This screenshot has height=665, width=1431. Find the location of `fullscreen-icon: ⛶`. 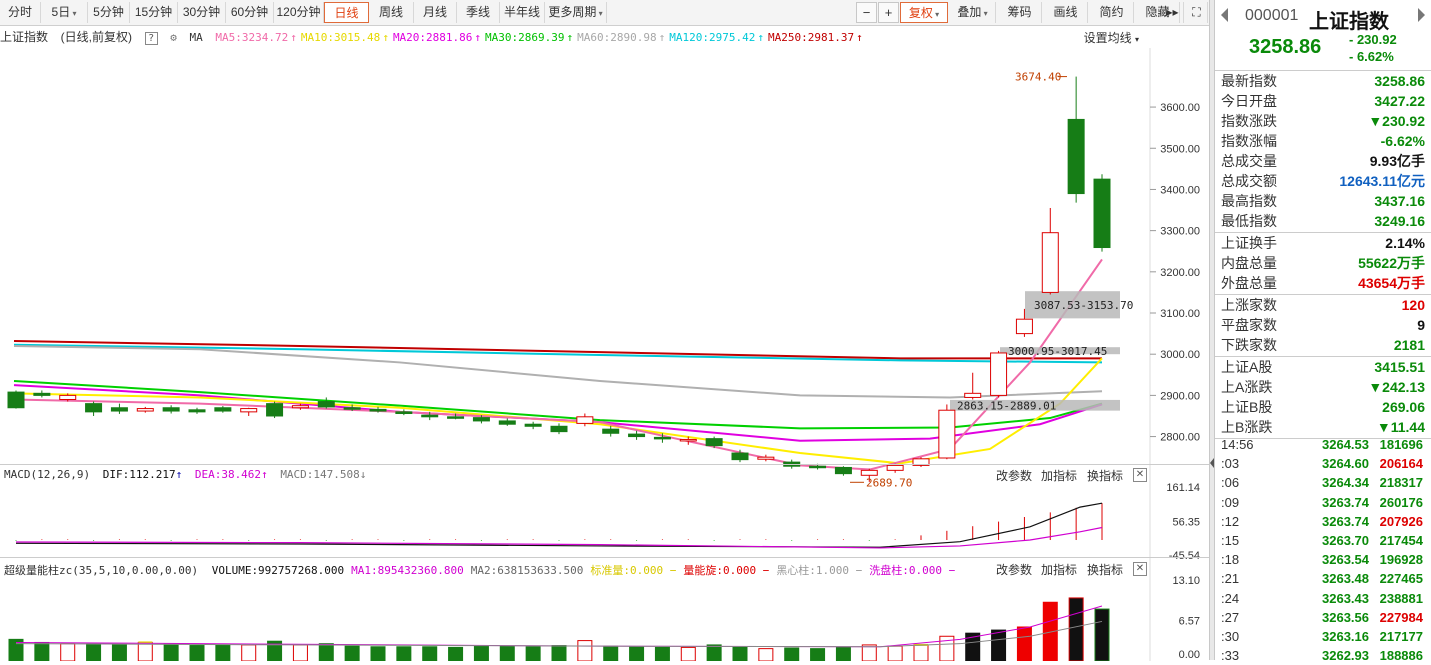

fullscreen-icon: ⛶ is located at coordinates (1197, 12).